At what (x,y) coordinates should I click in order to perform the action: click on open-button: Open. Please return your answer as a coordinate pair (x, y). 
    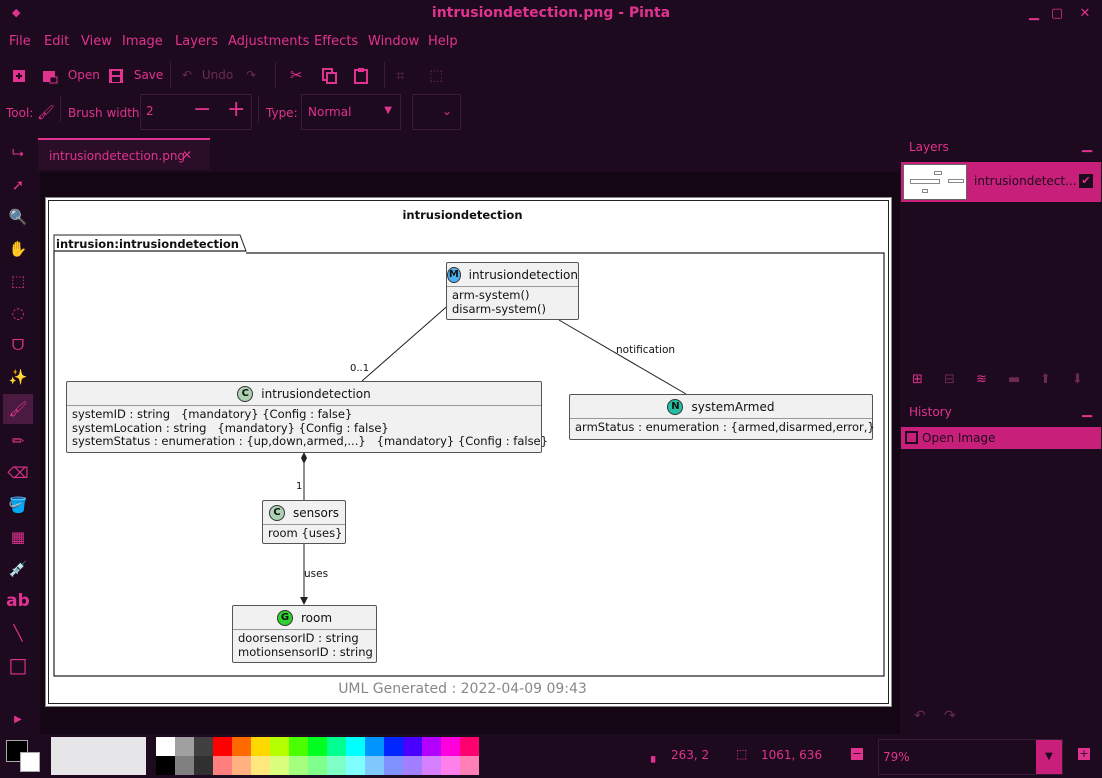
    Looking at the image, I should click on (71, 75).